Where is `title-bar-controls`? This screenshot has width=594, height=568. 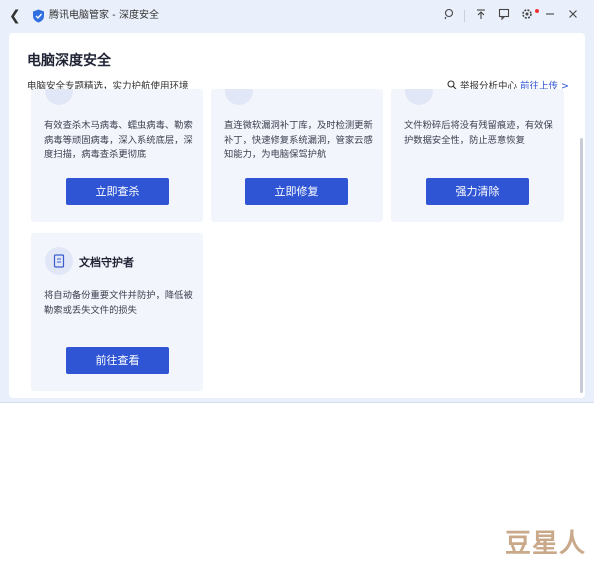
title-bar-controls is located at coordinates (510, 16).